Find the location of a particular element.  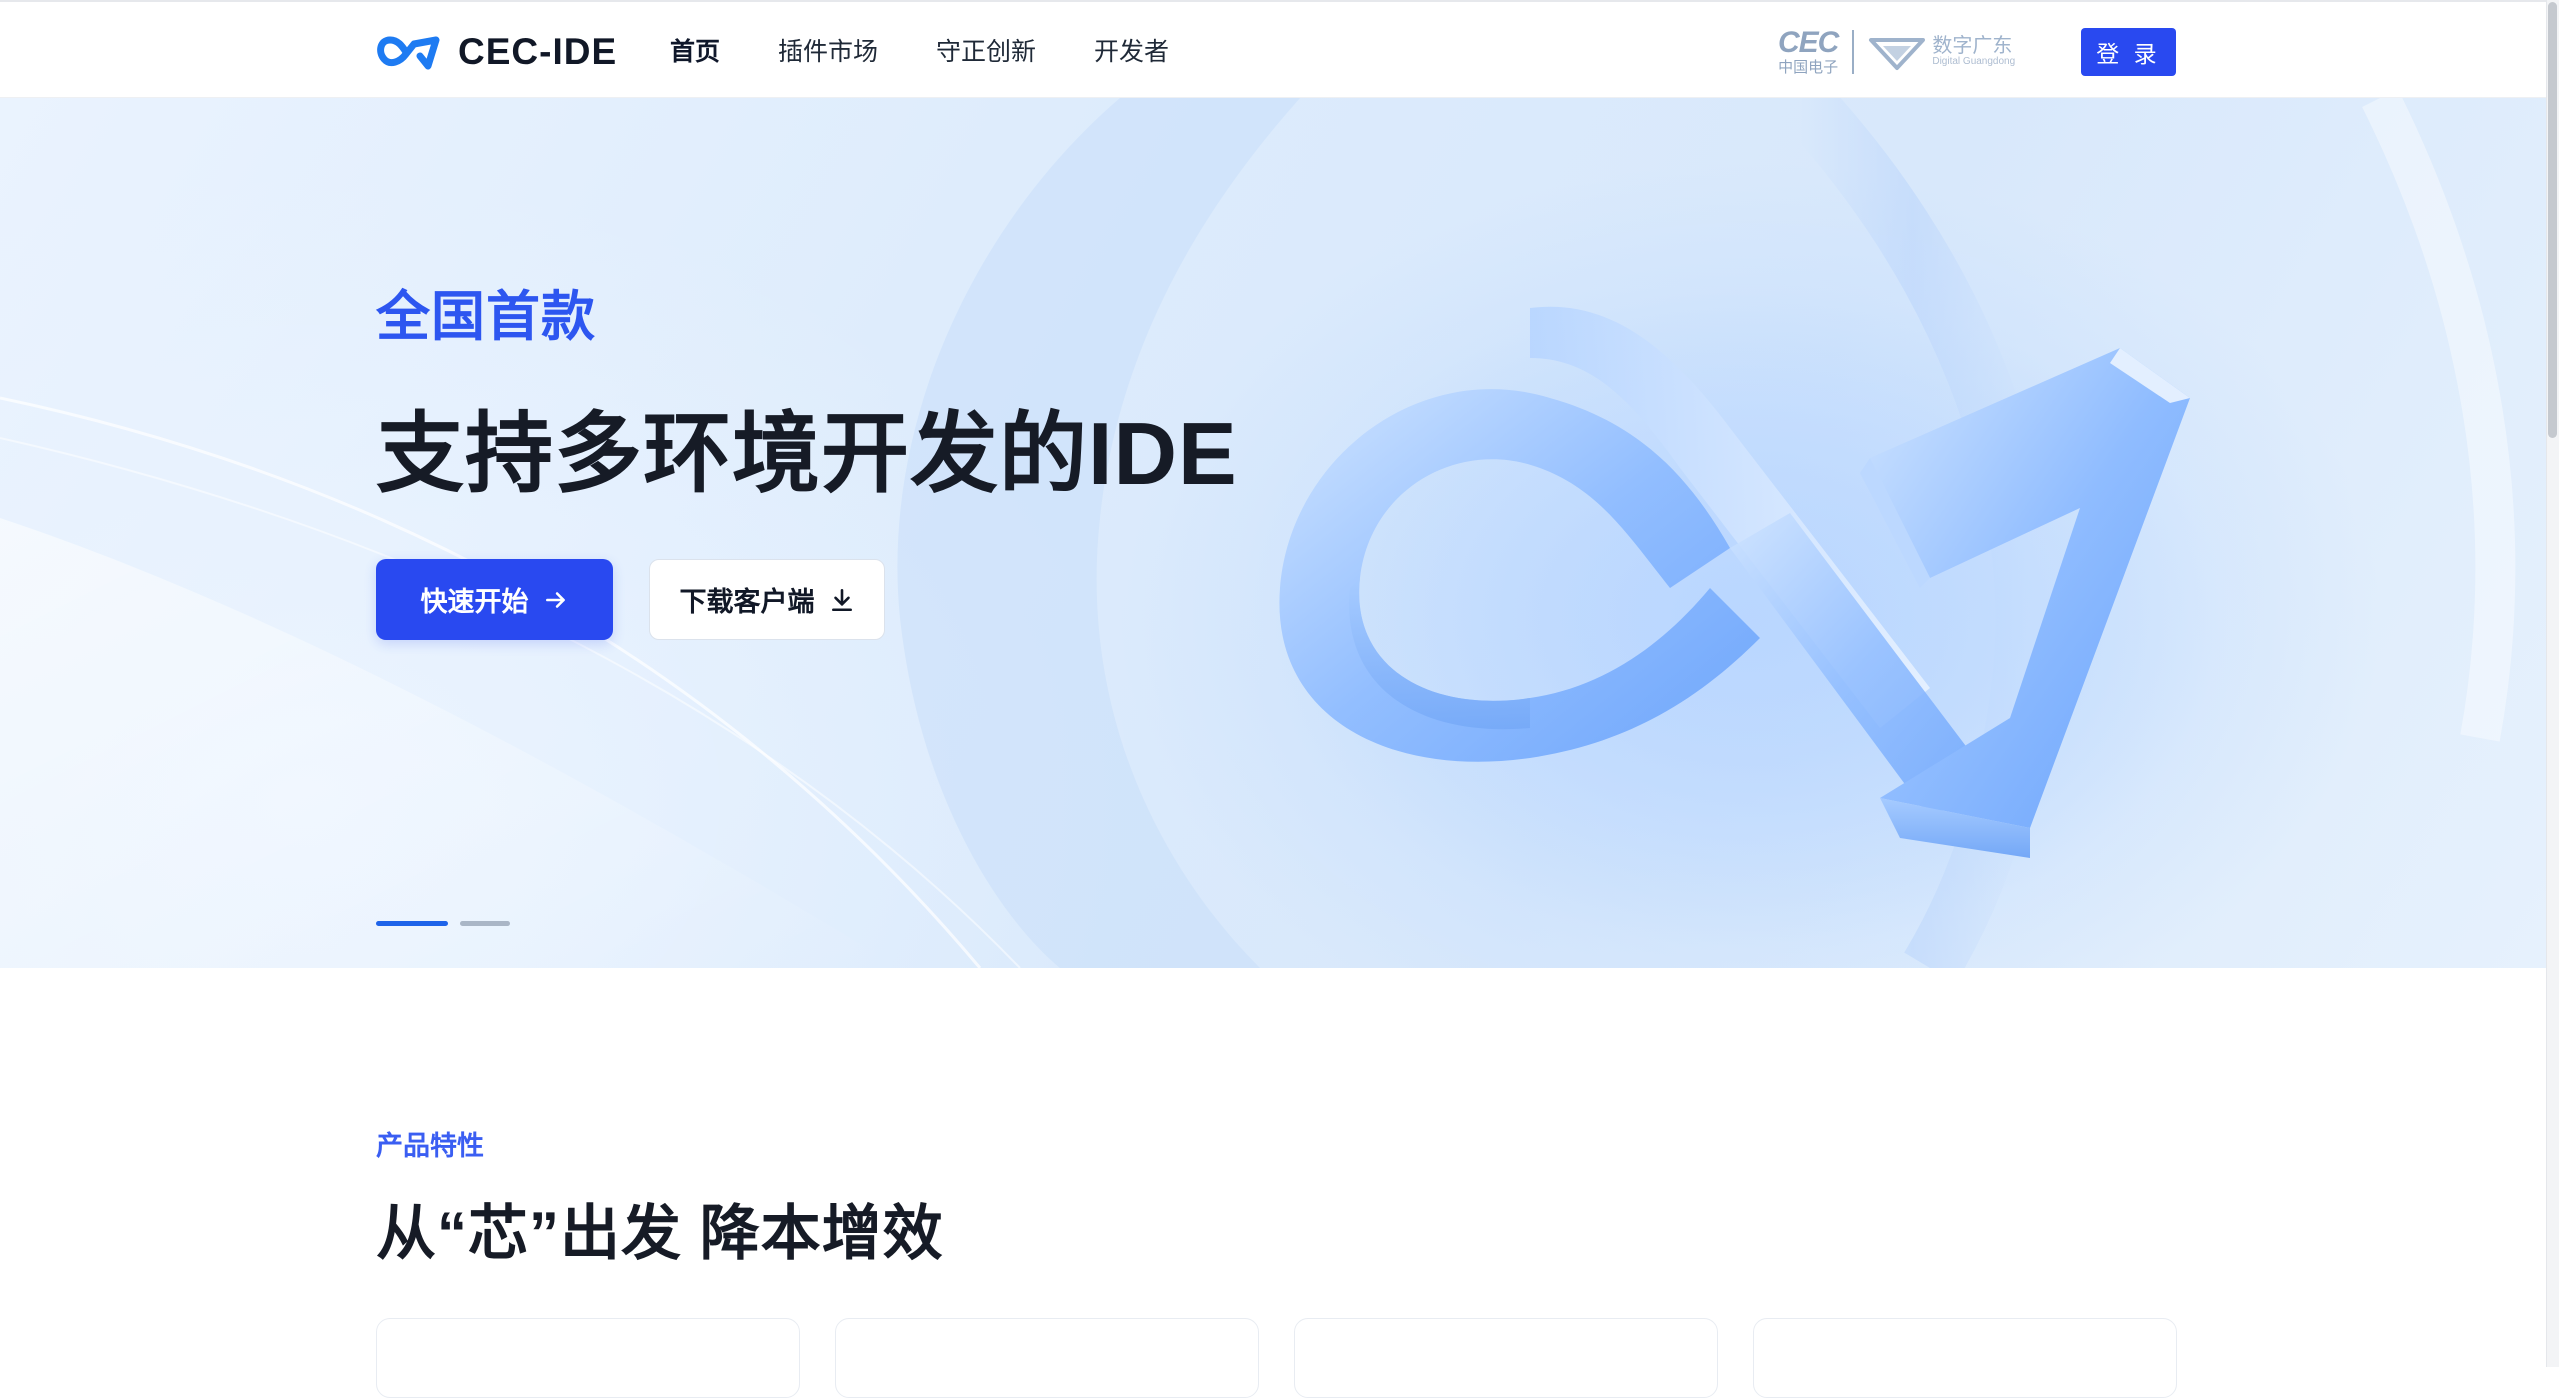

digital-guangdong-logo: 数字广东 Digital Guangdong is located at coordinates (1941, 52).